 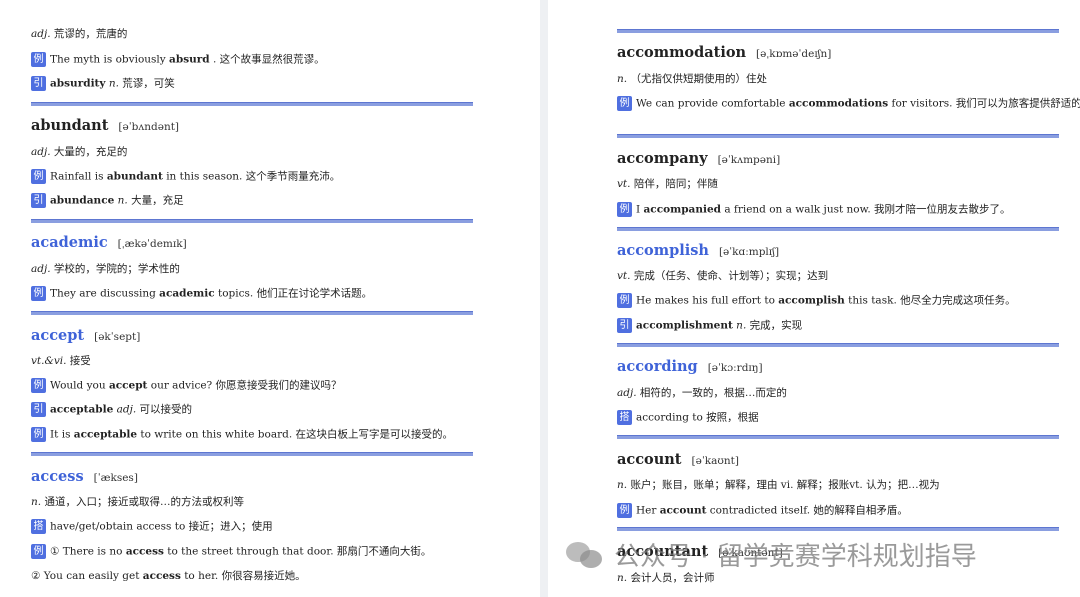 What do you see at coordinates (749, 160) in the screenshot?
I see `phonetic: [əˈkʌmpəni]` at bounding box center [749, 160].